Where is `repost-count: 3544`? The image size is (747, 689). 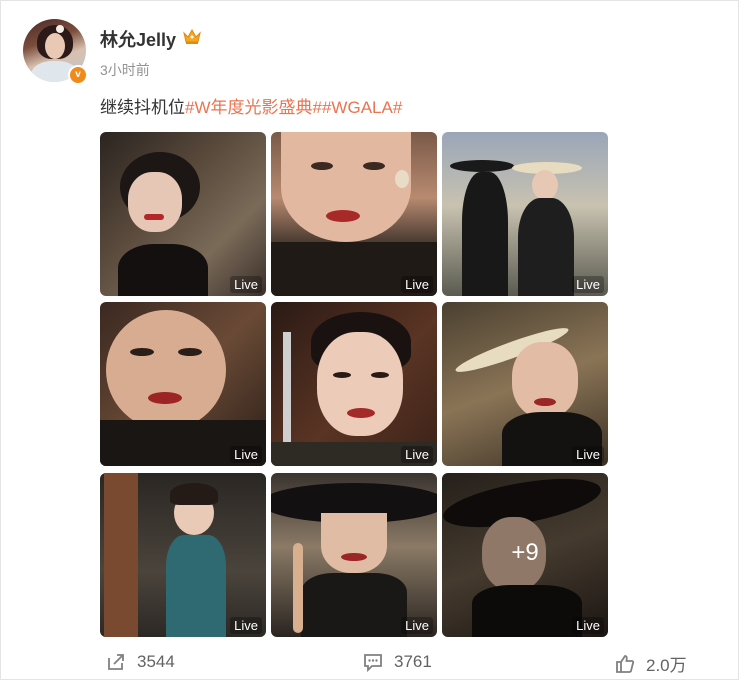 repost-count: 3544 is located at coordinates (156, 661).